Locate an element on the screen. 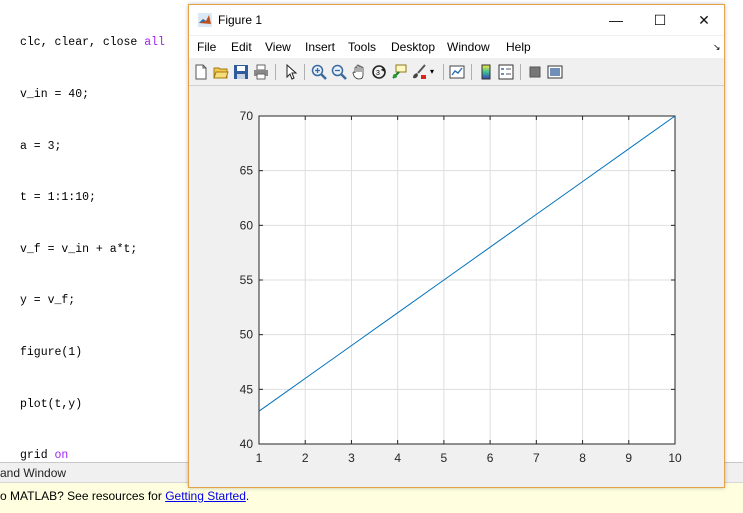 The image size is (743, 513). menu-window: Window is located at coordinates (468, 47).